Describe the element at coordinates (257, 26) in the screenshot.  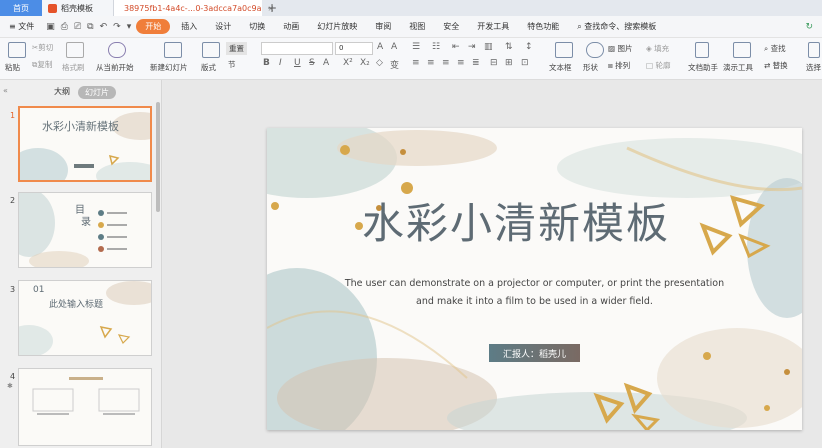
I see `menu-transitions: 切换` at that location.